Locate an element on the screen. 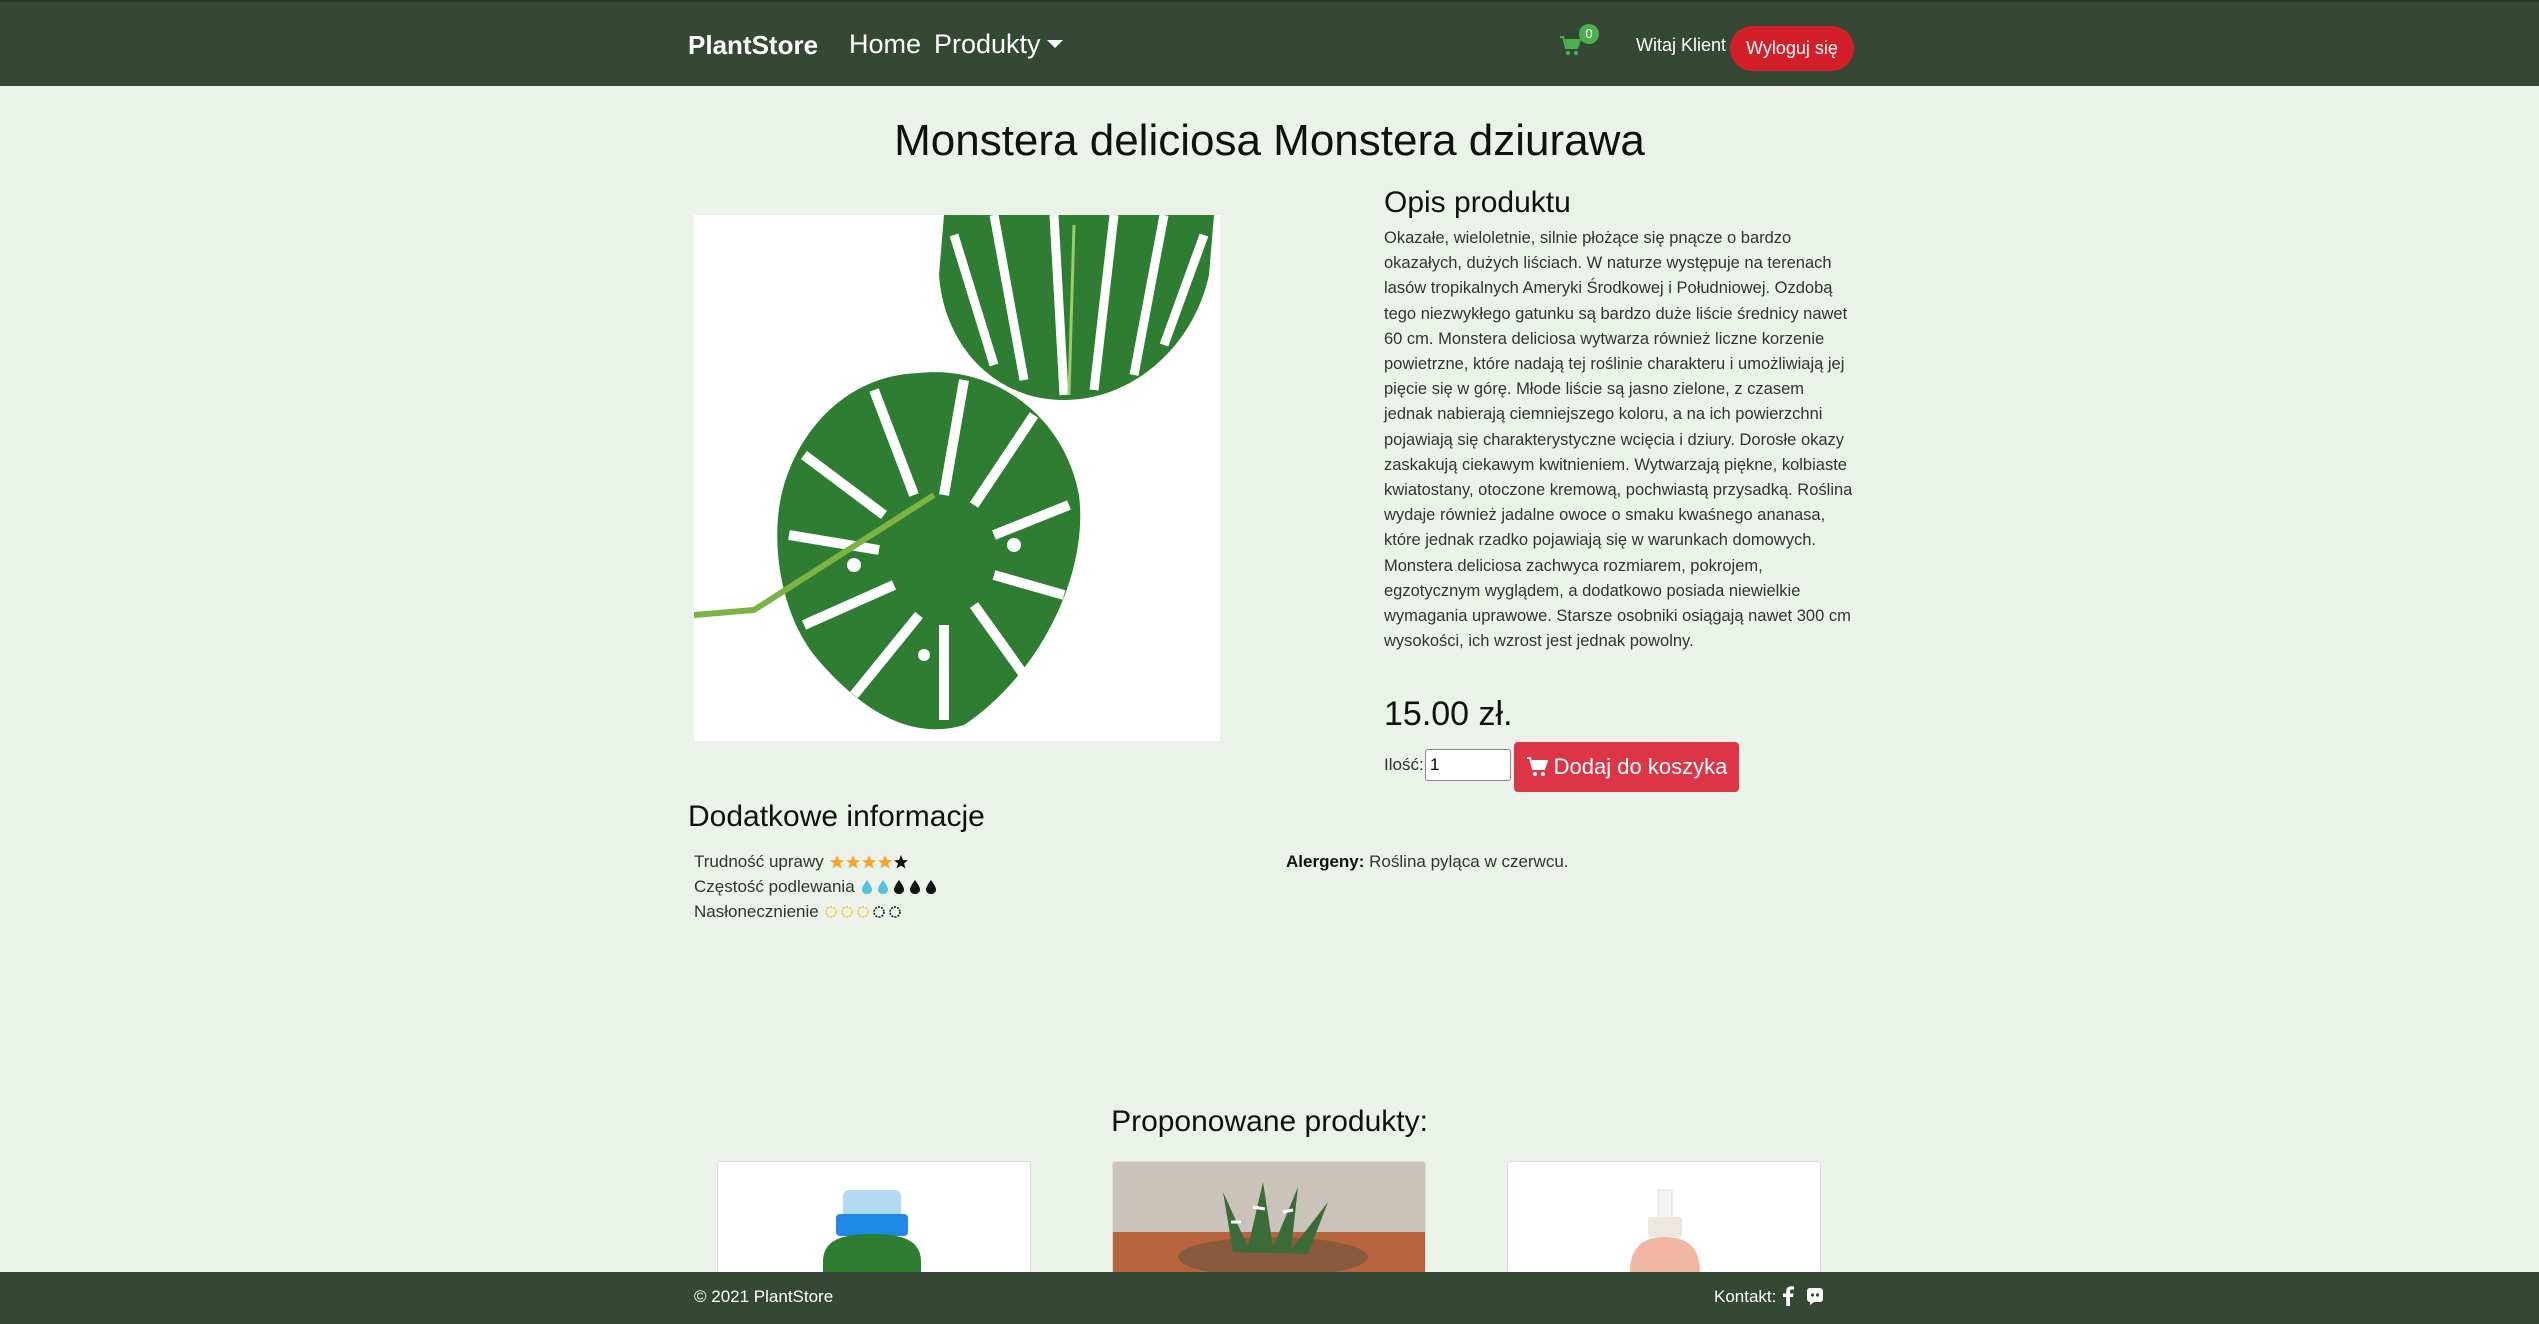  add-to-cart-button: Dodaj do koszyka is located at coordinates (1626, 767).